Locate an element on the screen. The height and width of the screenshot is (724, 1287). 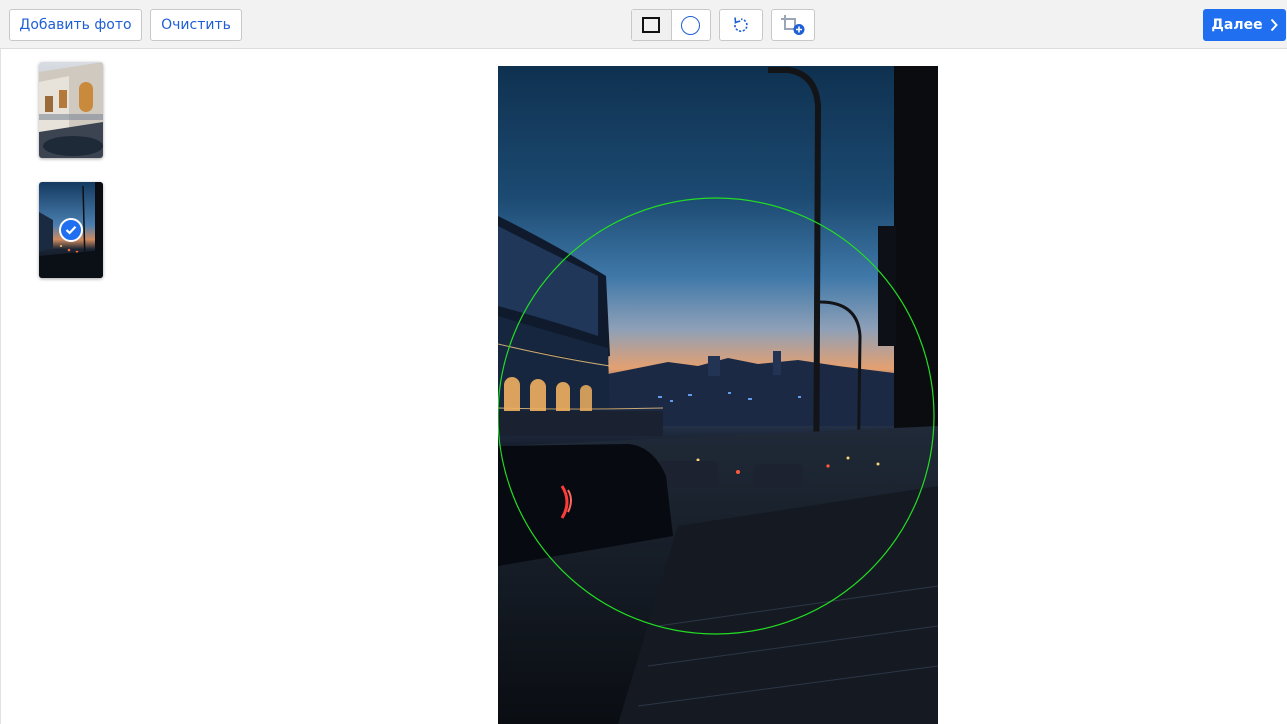
next-label: Далее is located at coordinates (1237, 25).